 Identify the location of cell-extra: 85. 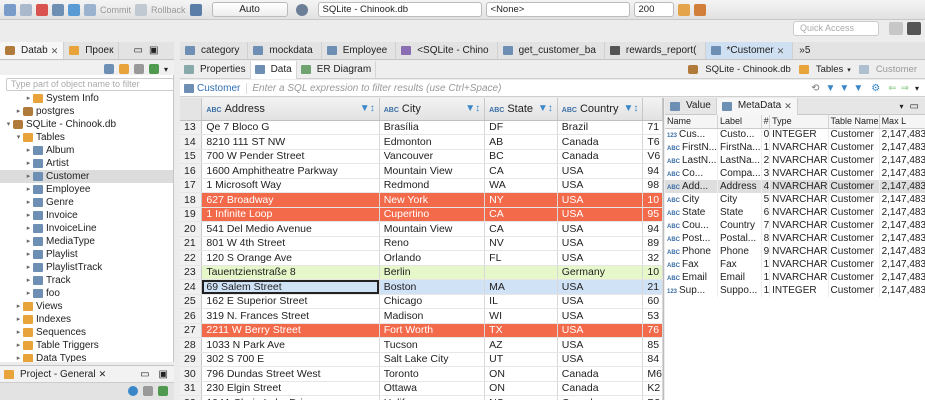
(652, 345).